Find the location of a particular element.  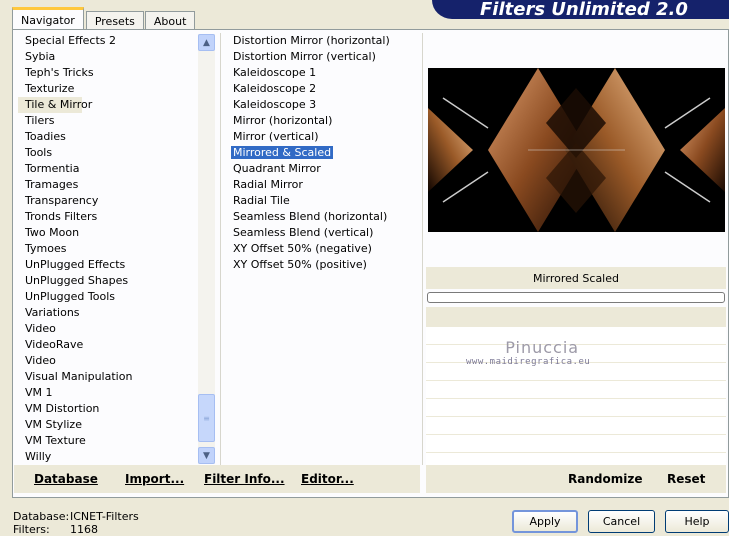

category-item: Tormentia is located at coordinates (108, 169).